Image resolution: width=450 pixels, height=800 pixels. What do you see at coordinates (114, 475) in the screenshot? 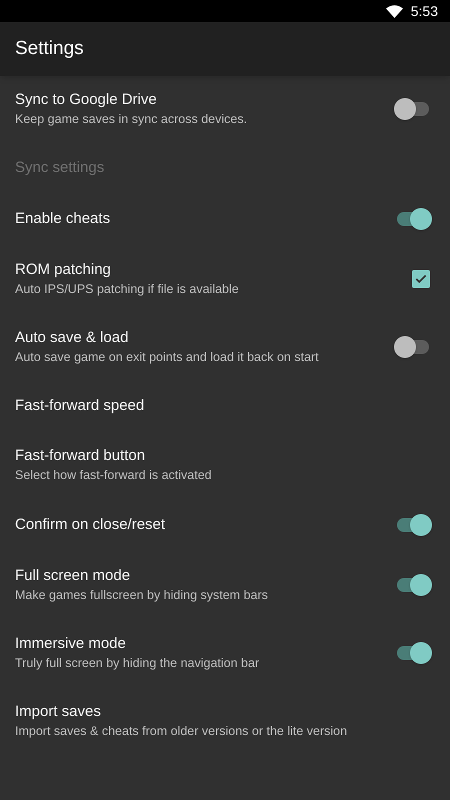
I see `setting-summary: Select how fast-forward is activated` at bounding box center [114, 475].